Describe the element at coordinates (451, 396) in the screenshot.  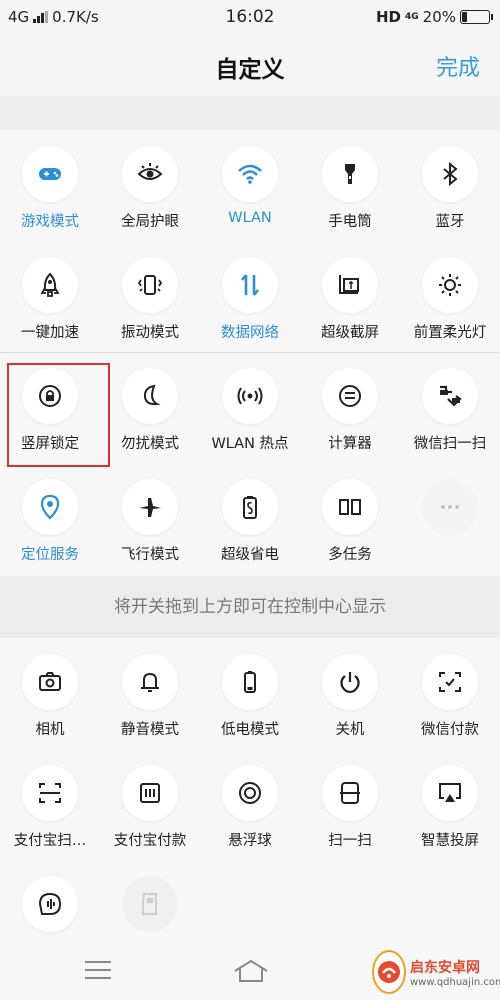
I see `wechat-scan-icon` at that location.